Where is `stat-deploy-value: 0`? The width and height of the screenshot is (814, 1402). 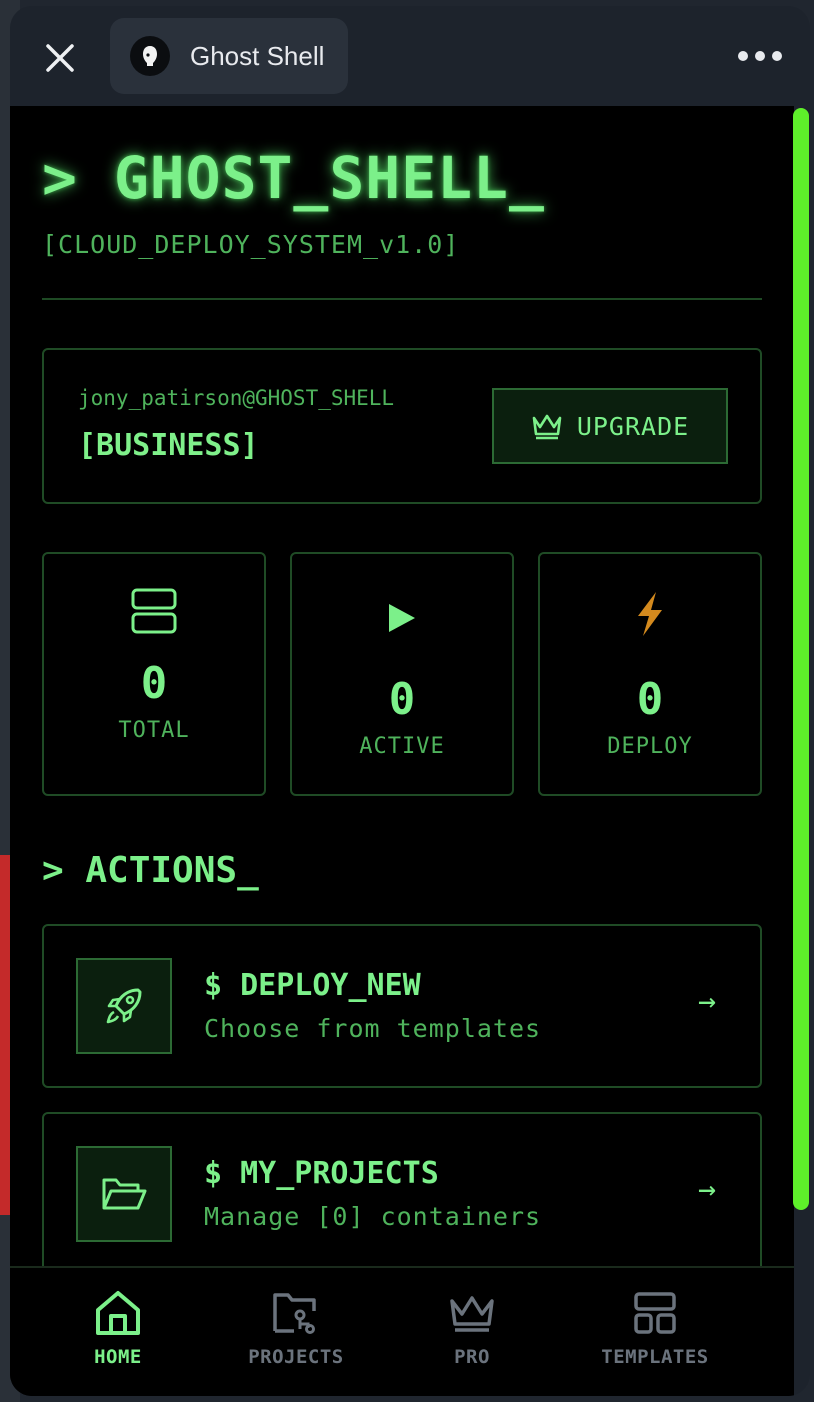
stat-deploy-value: 0 is located at coordinates (650, 699).